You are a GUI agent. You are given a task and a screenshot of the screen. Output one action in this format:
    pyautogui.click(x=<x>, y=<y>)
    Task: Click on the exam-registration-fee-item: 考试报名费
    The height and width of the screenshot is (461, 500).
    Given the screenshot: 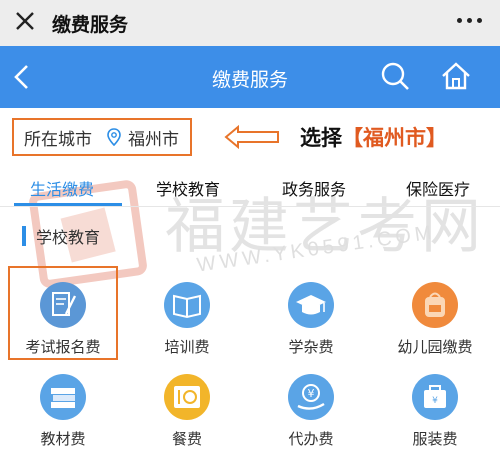 What is the action you would take?
    pyautogui.click(x=63, y=313)
    